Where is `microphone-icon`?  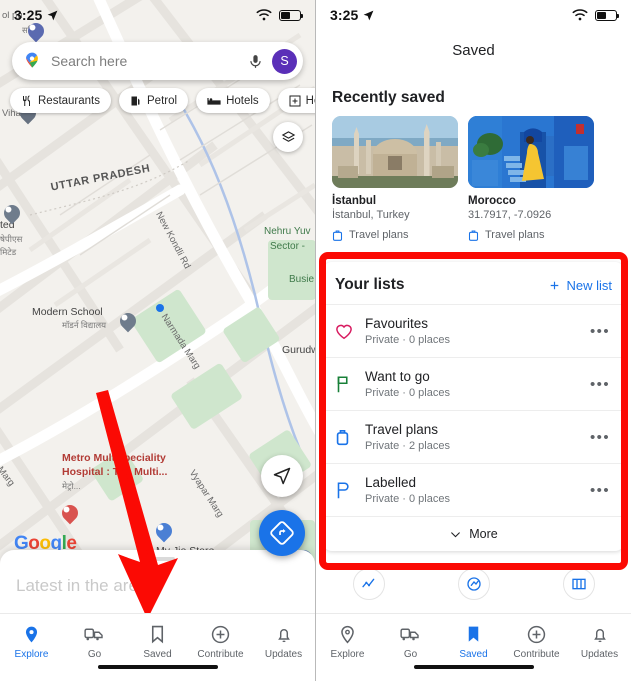
microphone-icon is located at coordinates (255, 61).